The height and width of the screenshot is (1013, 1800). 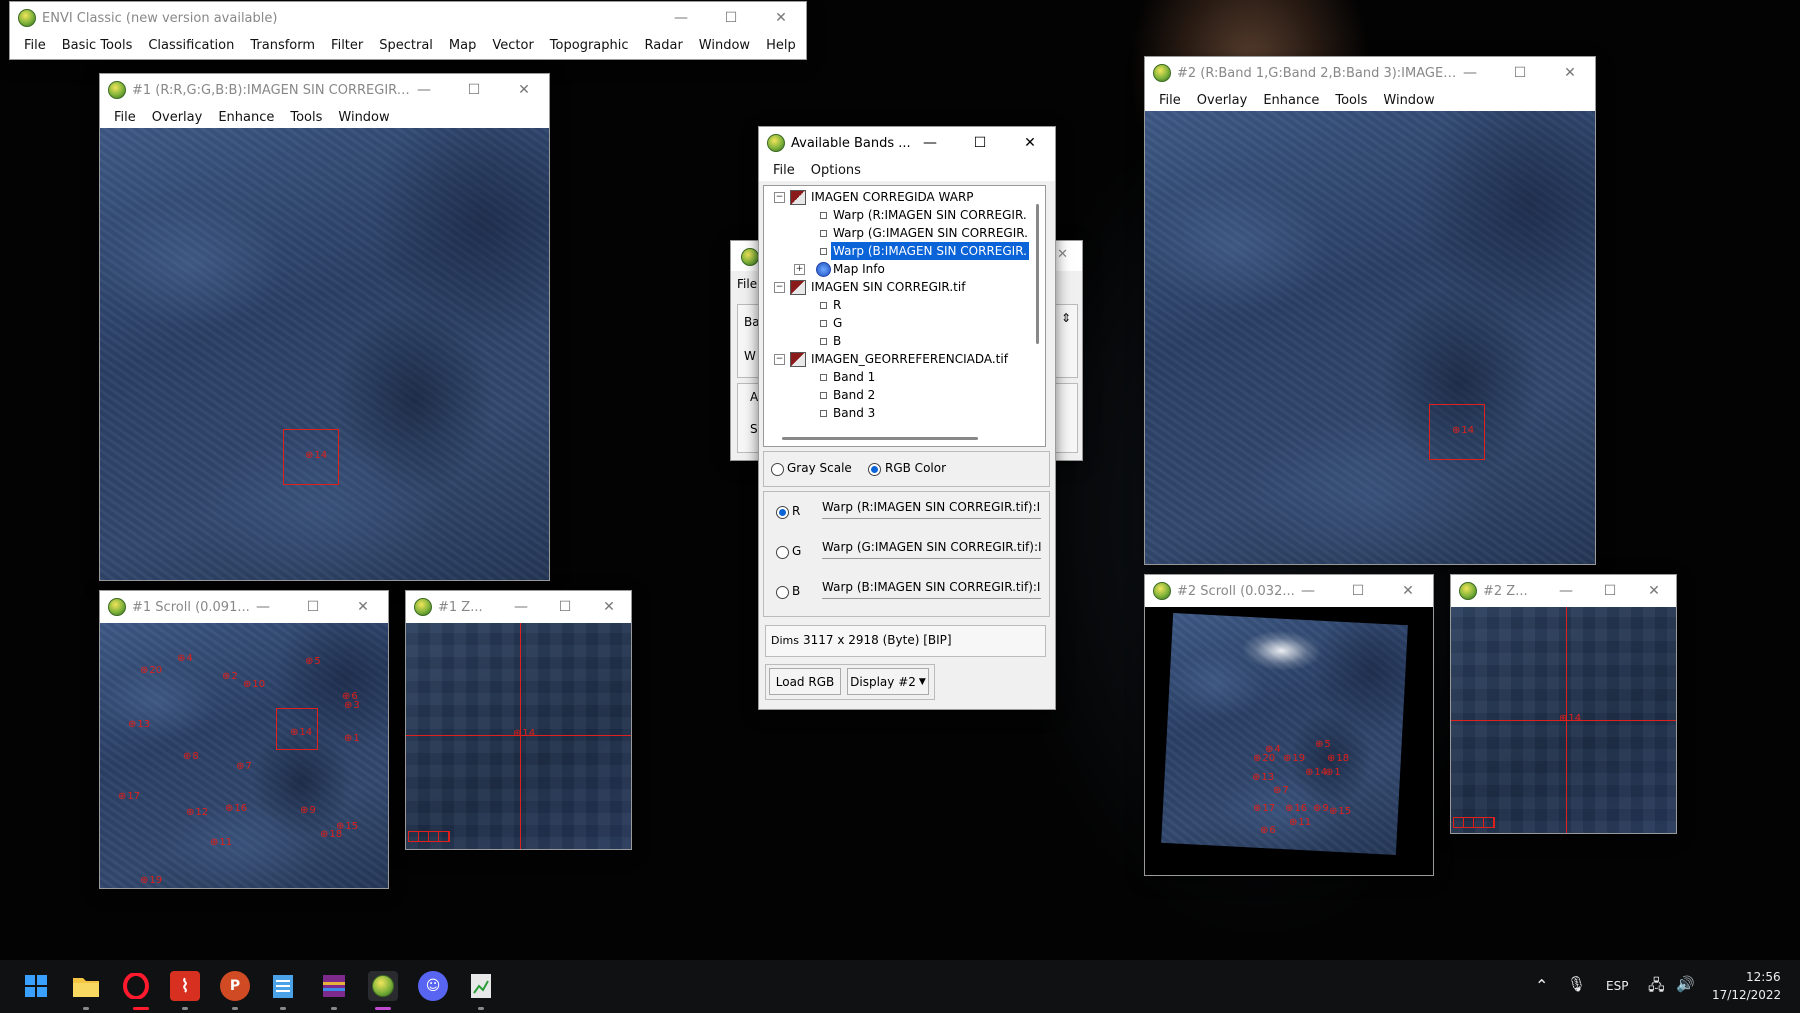 What do you see at coordinates (282, 45) in the screenshot?
I see `menu-transform: Transform` at bounding box center [282, 45].